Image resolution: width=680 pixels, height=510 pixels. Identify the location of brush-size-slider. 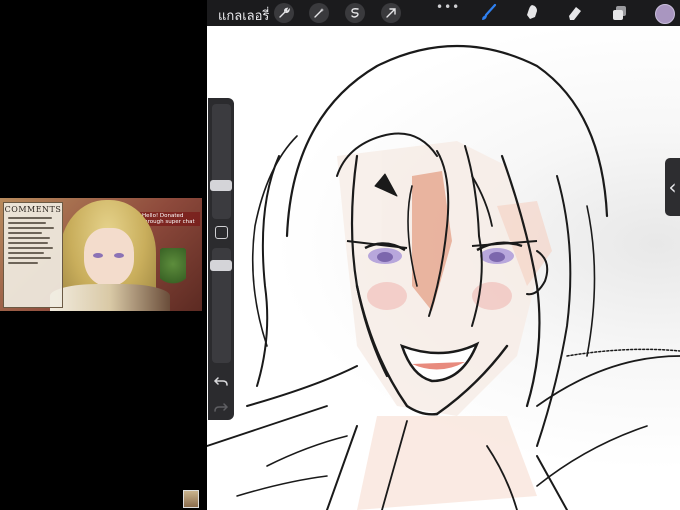
(221, 161).